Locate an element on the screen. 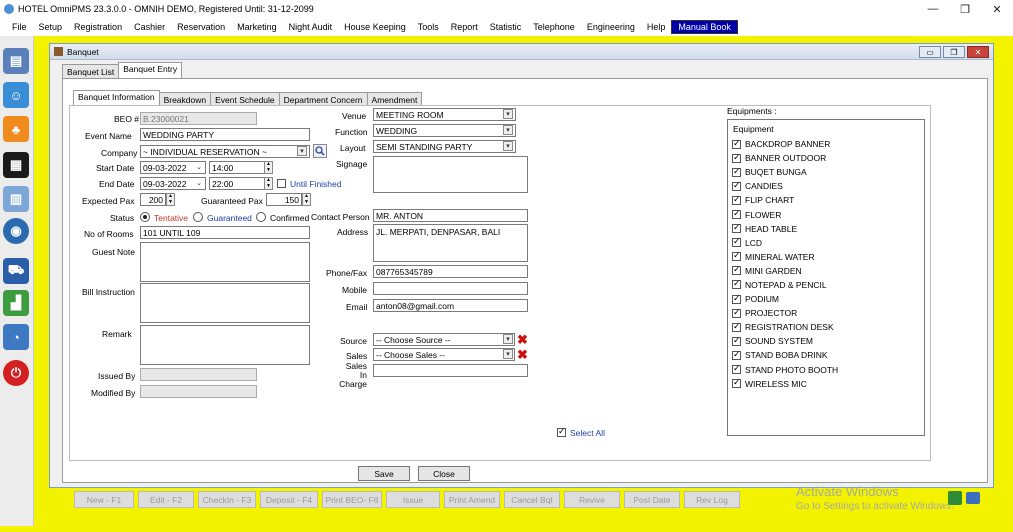  guaranteed-pax-input: 150 is located at coordinates (284, 199).